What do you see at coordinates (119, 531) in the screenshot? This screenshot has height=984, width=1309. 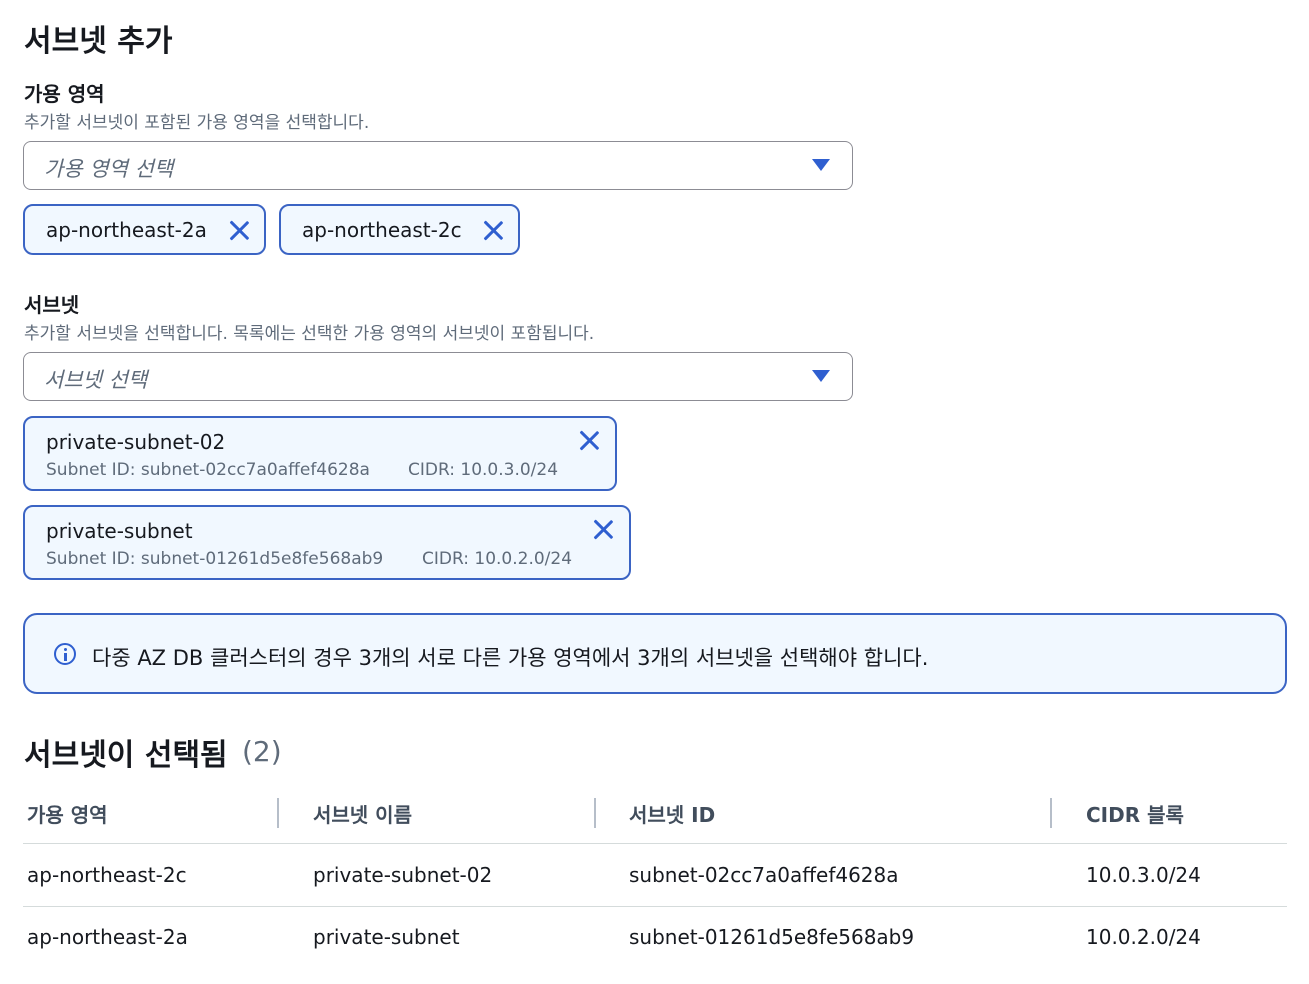 I see `subnet-token-name: private-subnet` at bounding box center [119, 531].